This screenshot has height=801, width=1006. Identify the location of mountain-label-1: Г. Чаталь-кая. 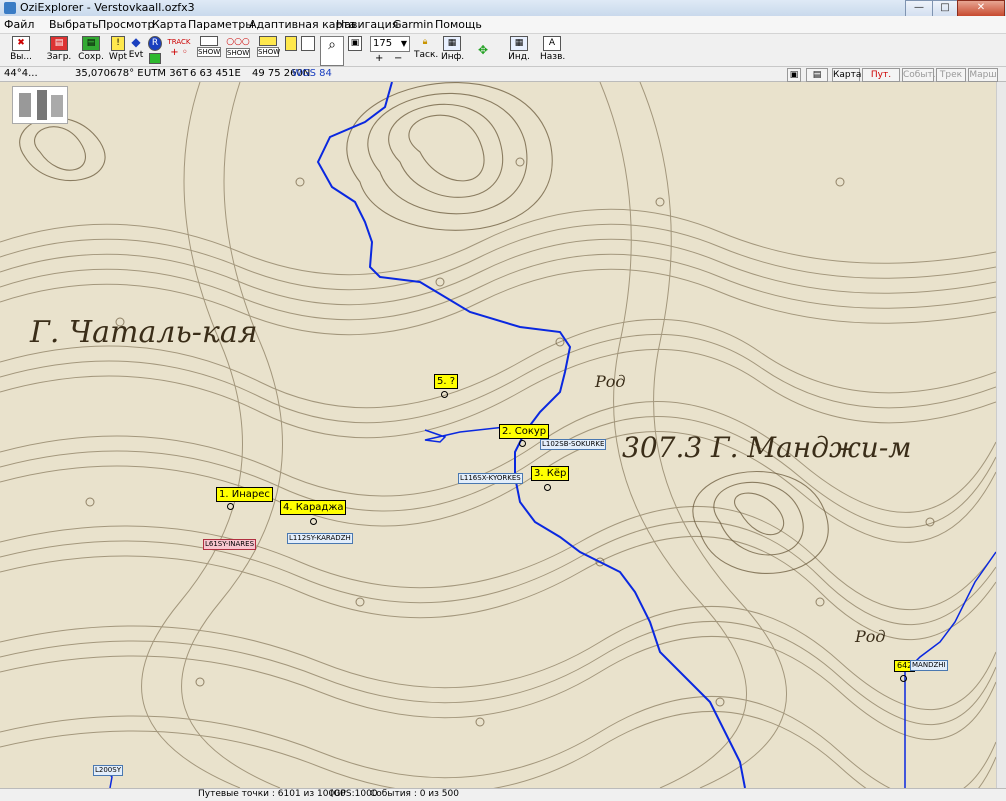
(143, 332).